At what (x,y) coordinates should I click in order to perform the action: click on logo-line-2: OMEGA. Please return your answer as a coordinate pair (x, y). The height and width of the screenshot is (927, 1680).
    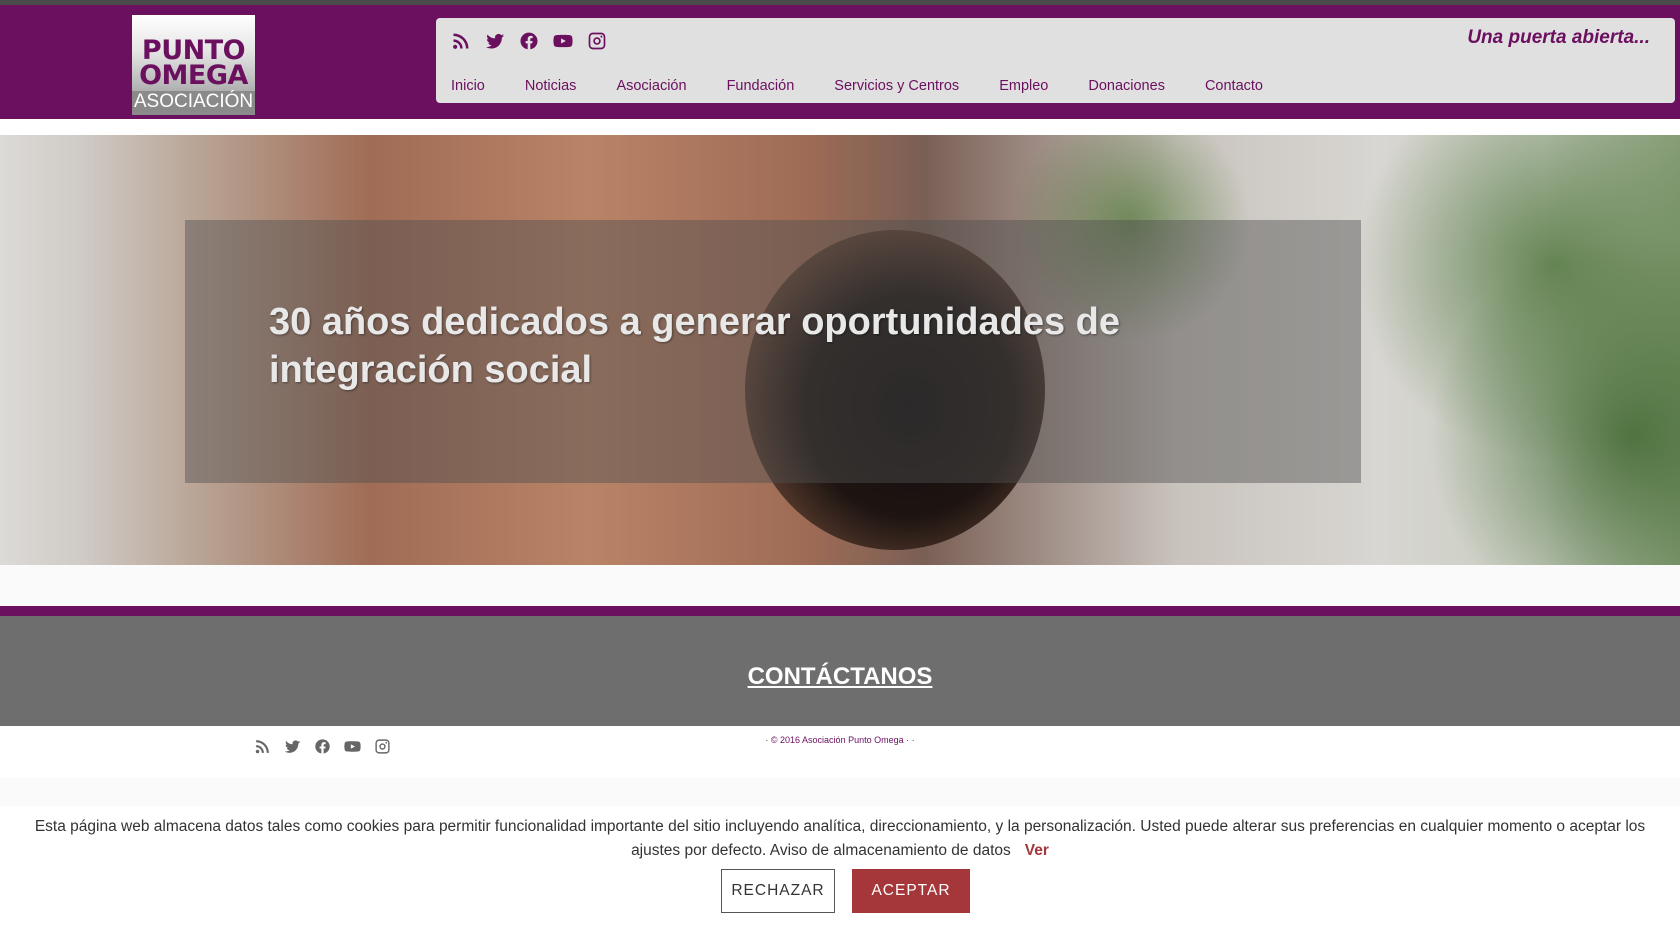
    Looking at the image, I should click on (193, 75).